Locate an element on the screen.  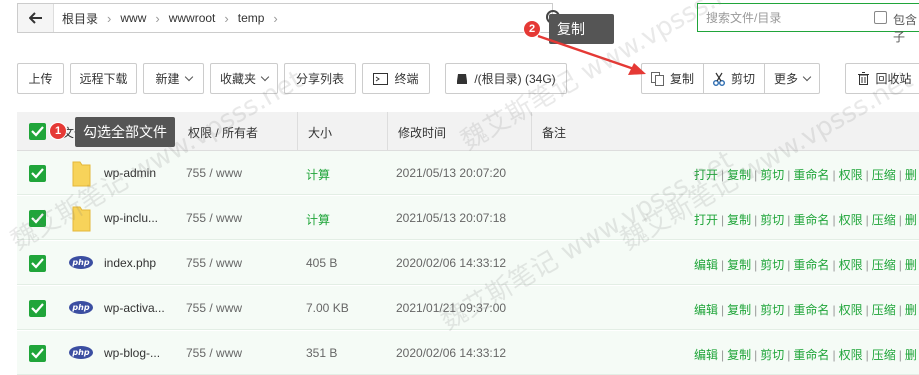
selection-actions: 复制 剪切 更多 is located at coordinates (731, 78).